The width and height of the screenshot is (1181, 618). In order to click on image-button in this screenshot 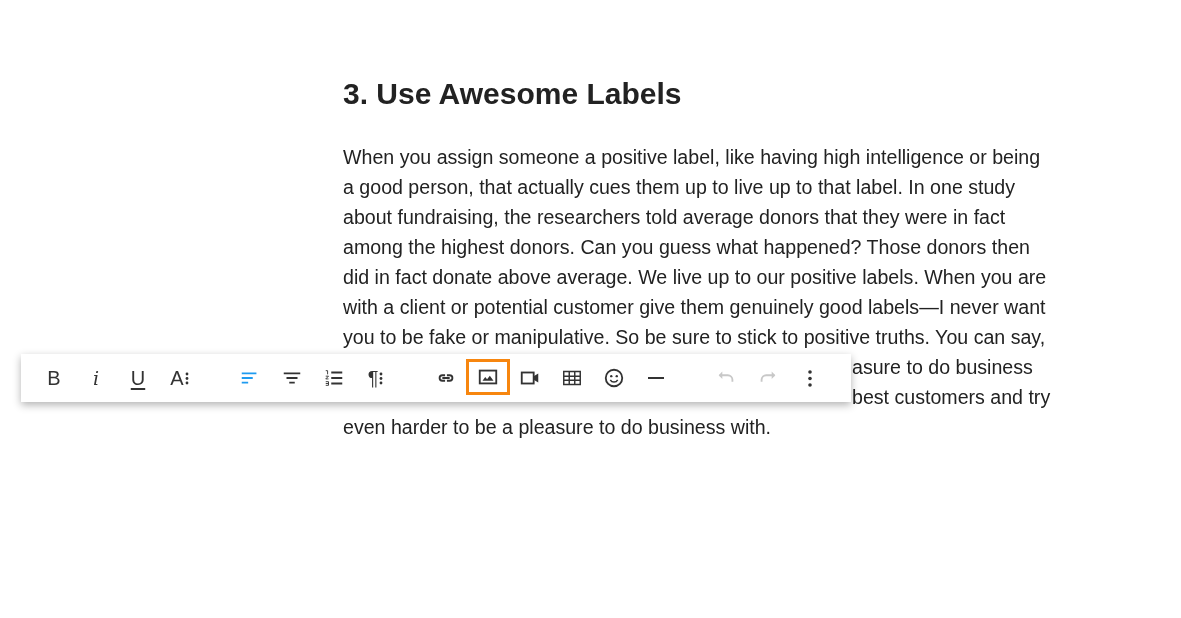, I will do `click(488, 377)`.